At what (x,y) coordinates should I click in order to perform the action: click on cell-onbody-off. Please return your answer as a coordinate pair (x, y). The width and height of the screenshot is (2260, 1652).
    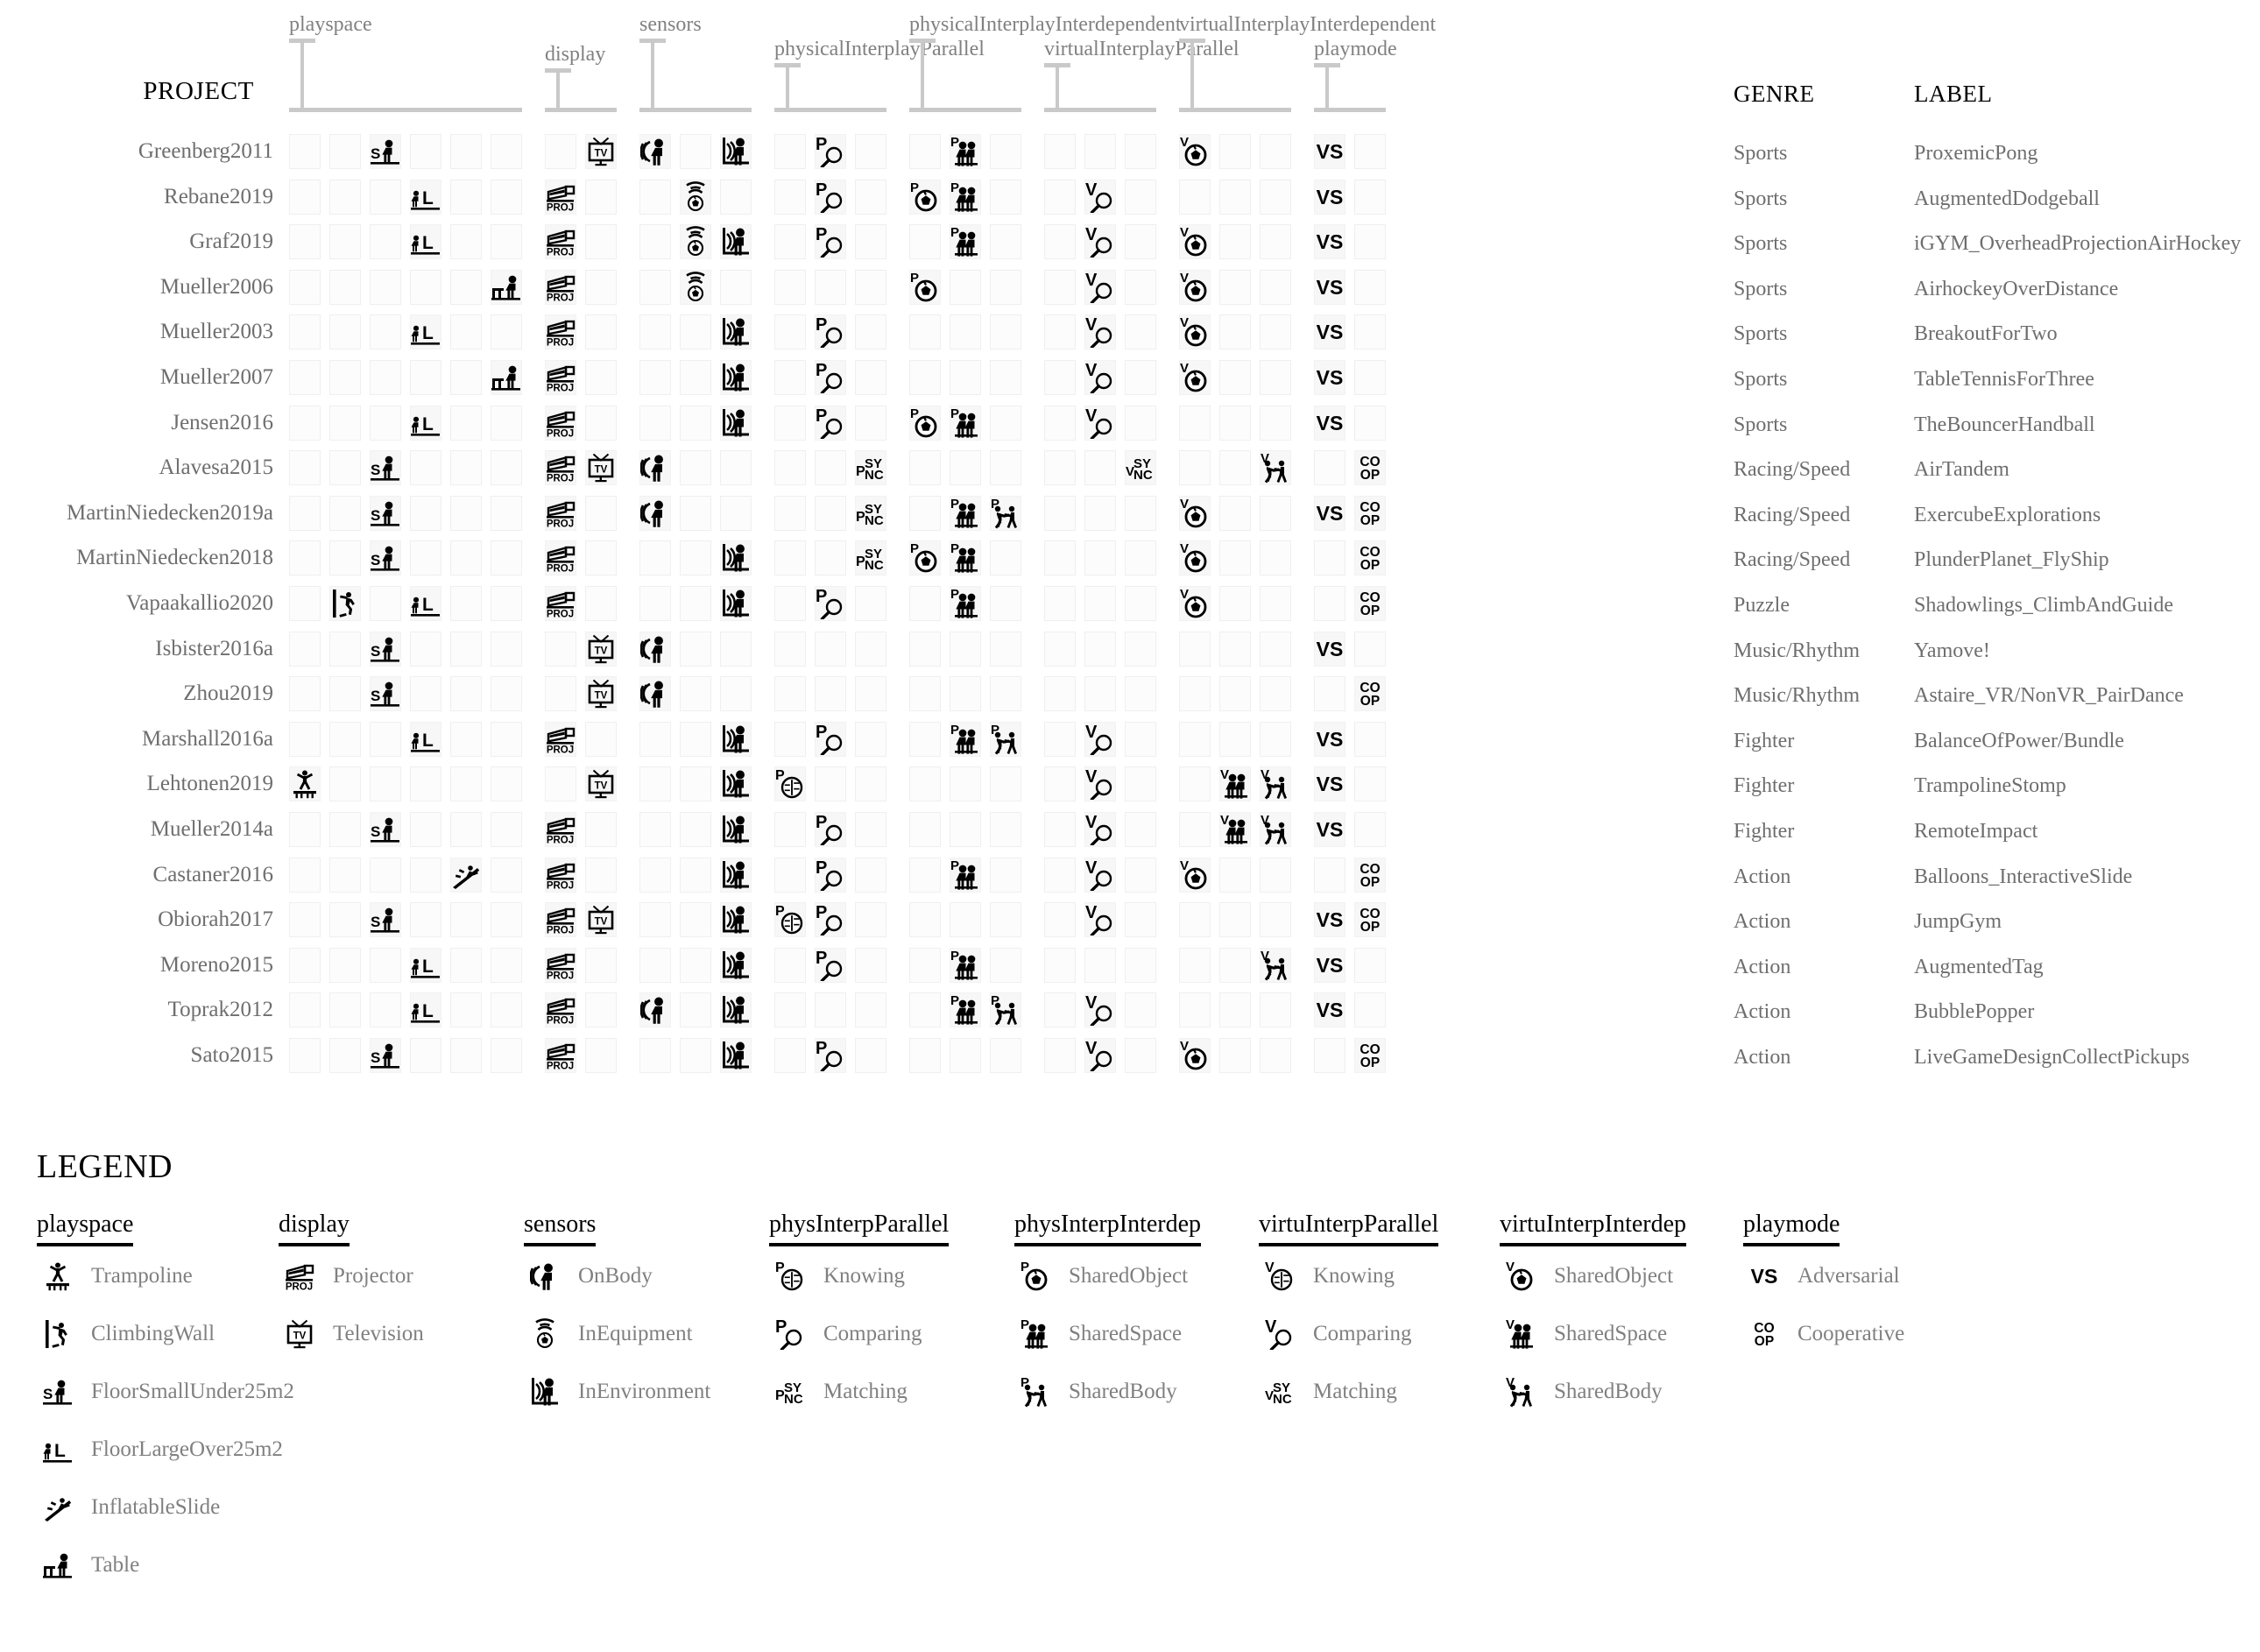
    Looking at the image, I should click on (655, 784).